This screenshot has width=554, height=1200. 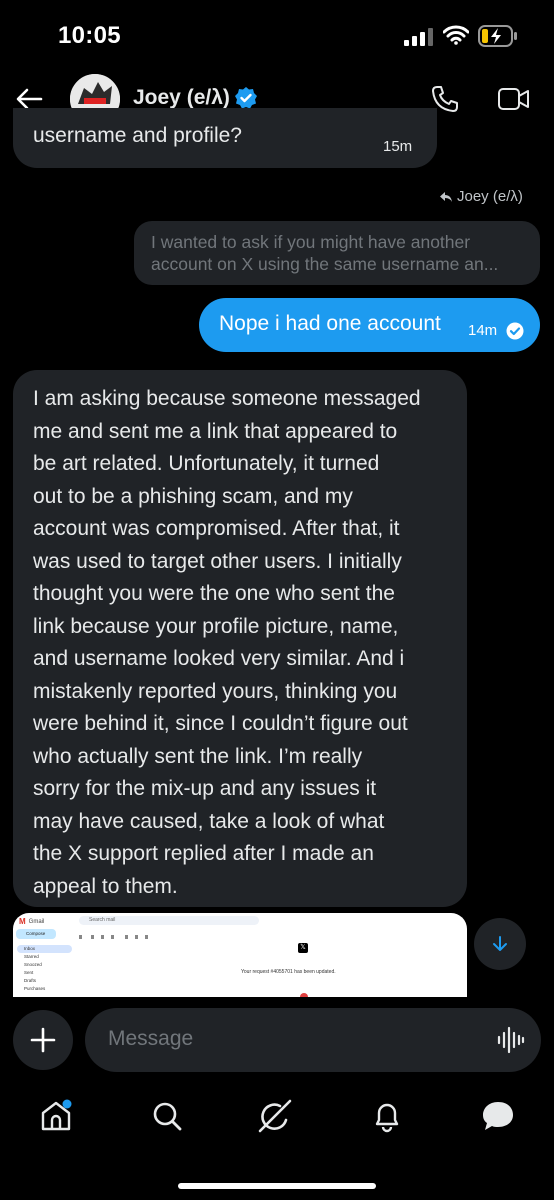 What do you see at coordinates (288, 972) in the screenshot?
I see `gmail-notice: Your request #4055701 has been updated.` at bounding box center [288, 972].